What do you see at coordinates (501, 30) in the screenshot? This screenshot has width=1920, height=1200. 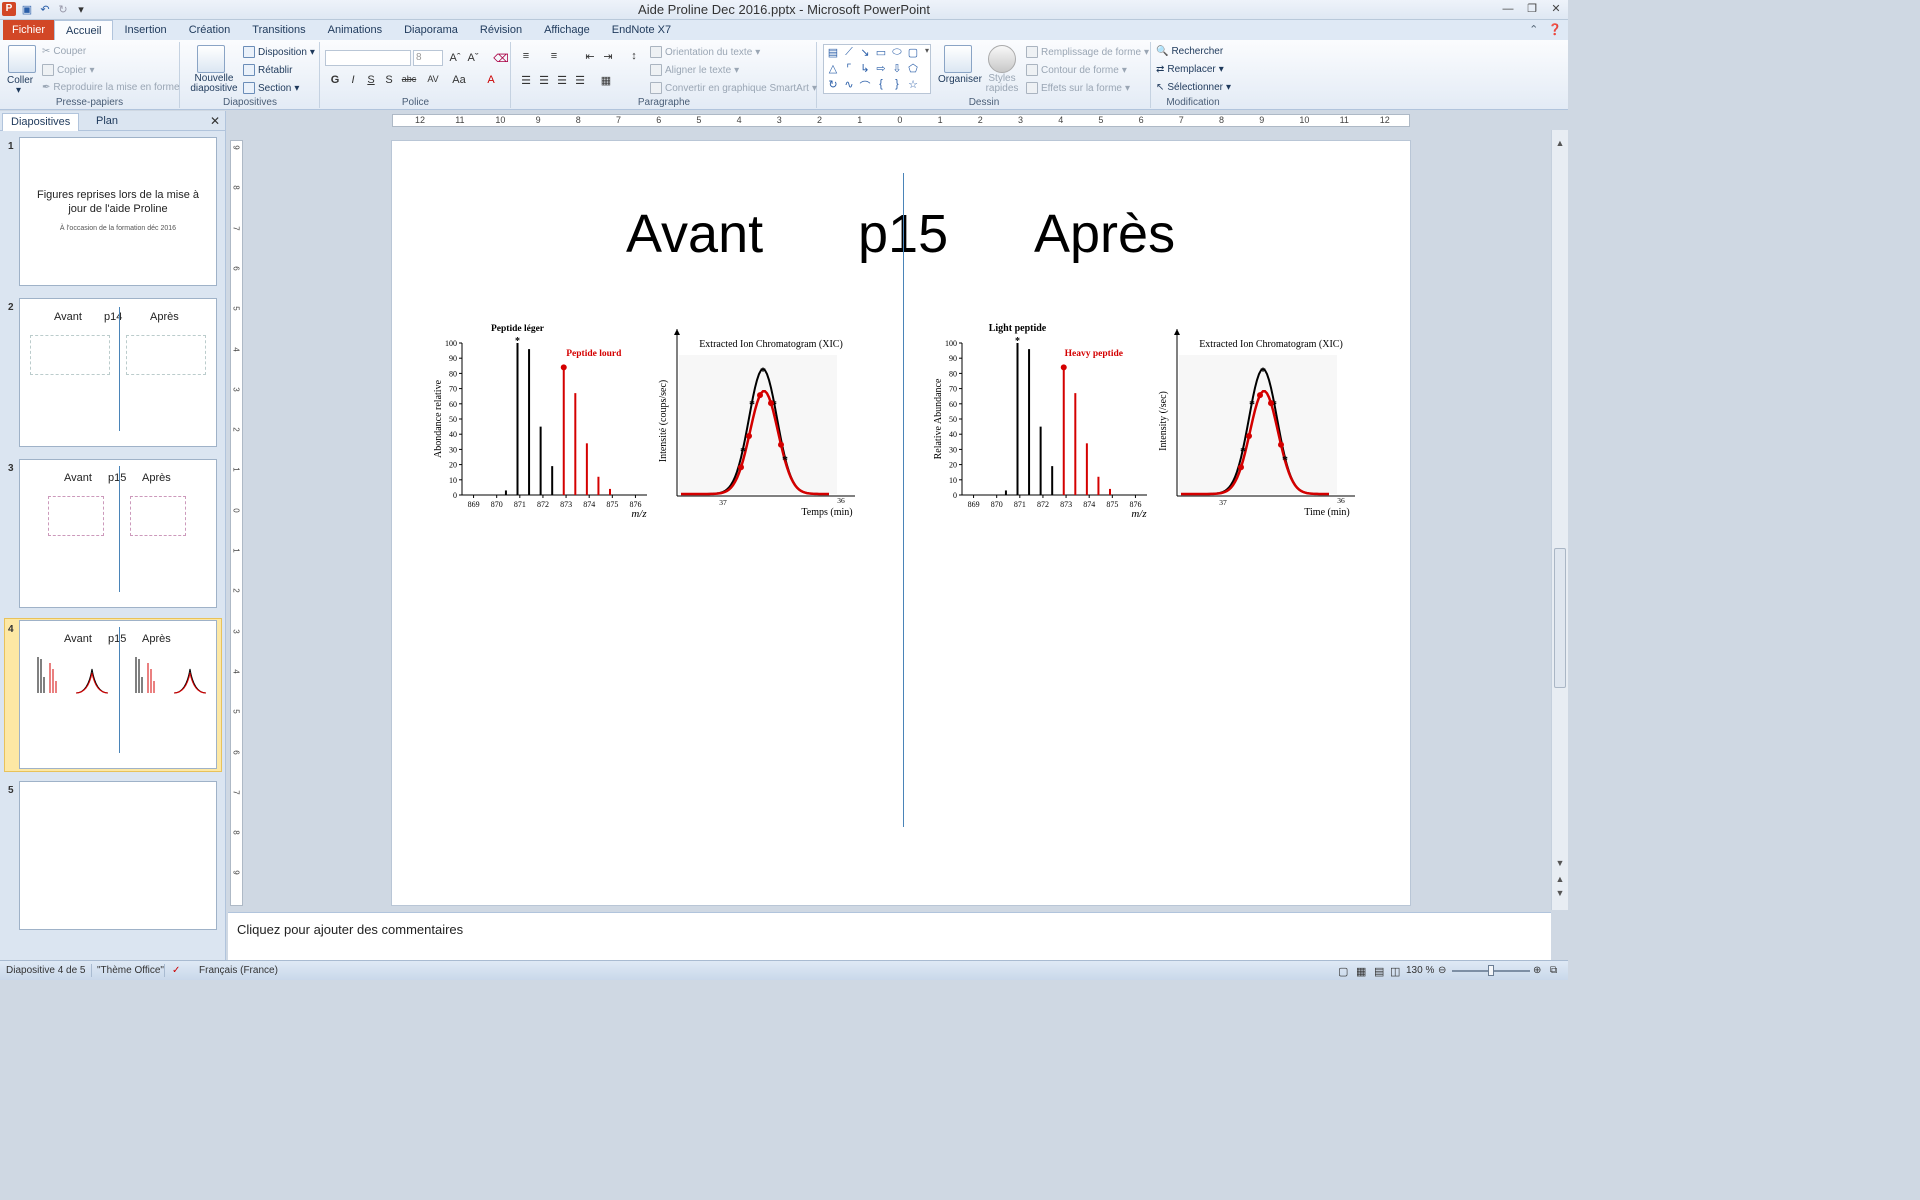 I see `tab-revision: Révision` at bounding box center [501, 30].